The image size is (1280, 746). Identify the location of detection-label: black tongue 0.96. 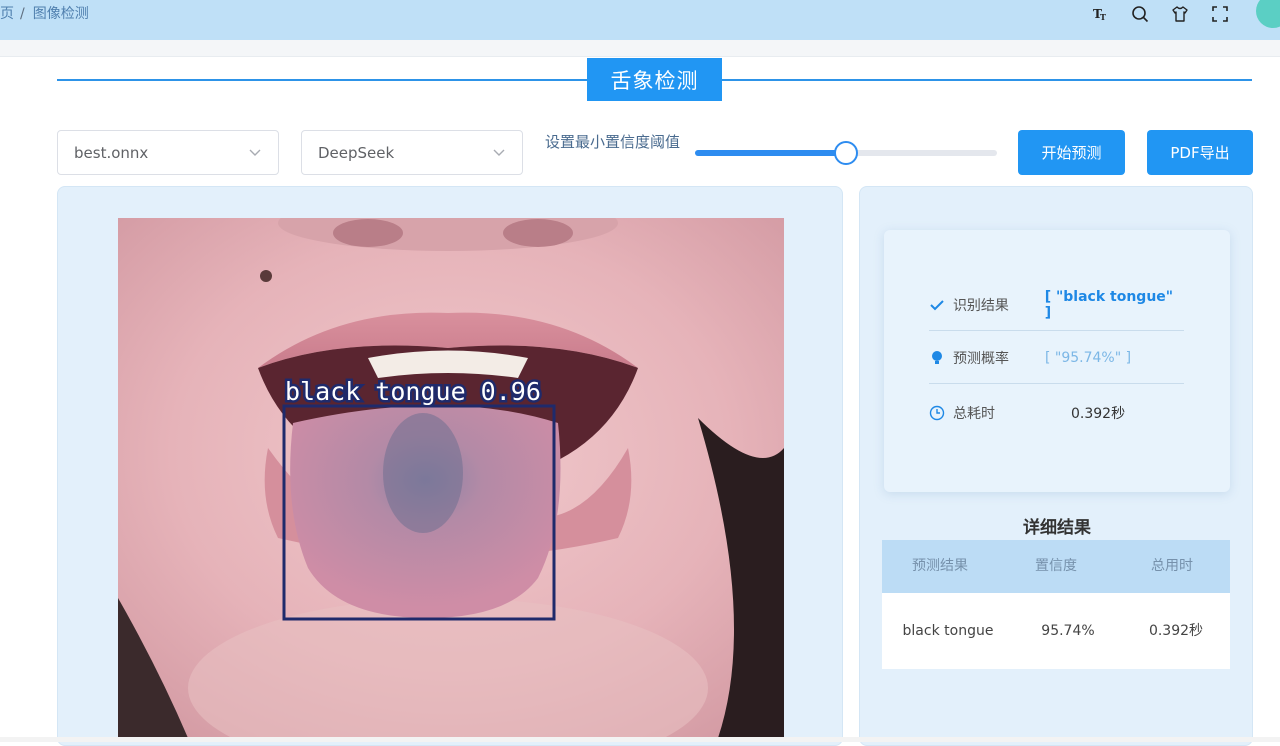
(413, 391).